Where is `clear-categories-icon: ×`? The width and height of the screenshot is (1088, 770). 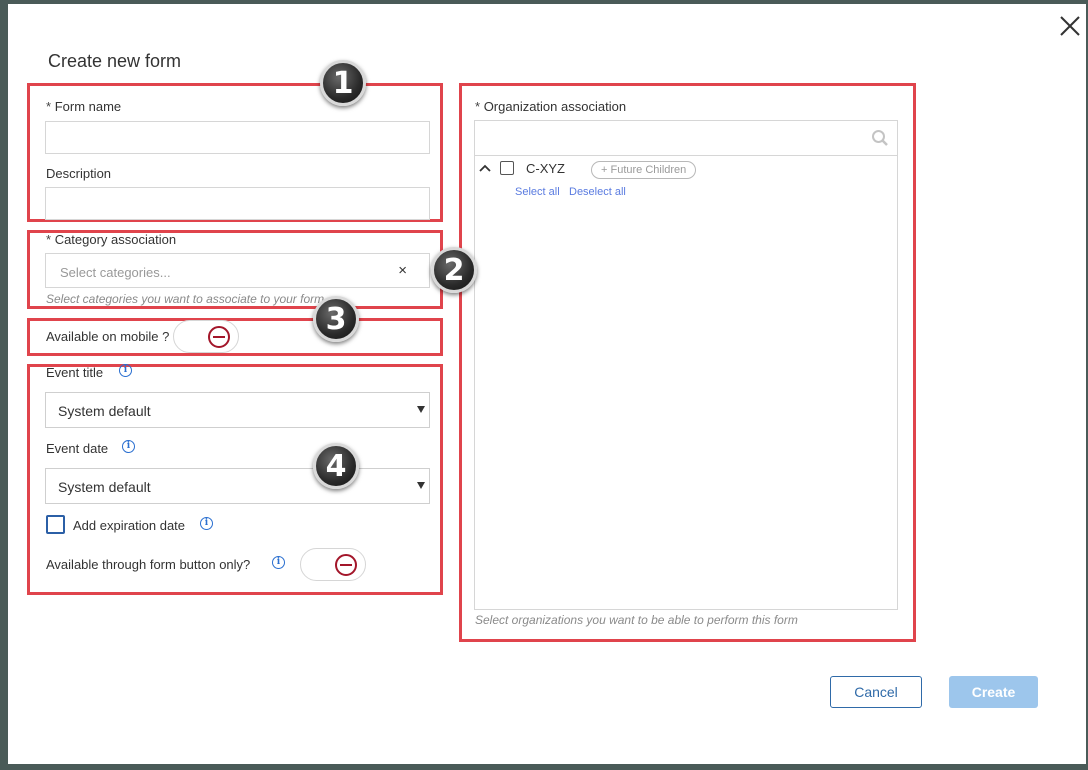
clear-categories-icon: × is located at coordinates (402, 270).